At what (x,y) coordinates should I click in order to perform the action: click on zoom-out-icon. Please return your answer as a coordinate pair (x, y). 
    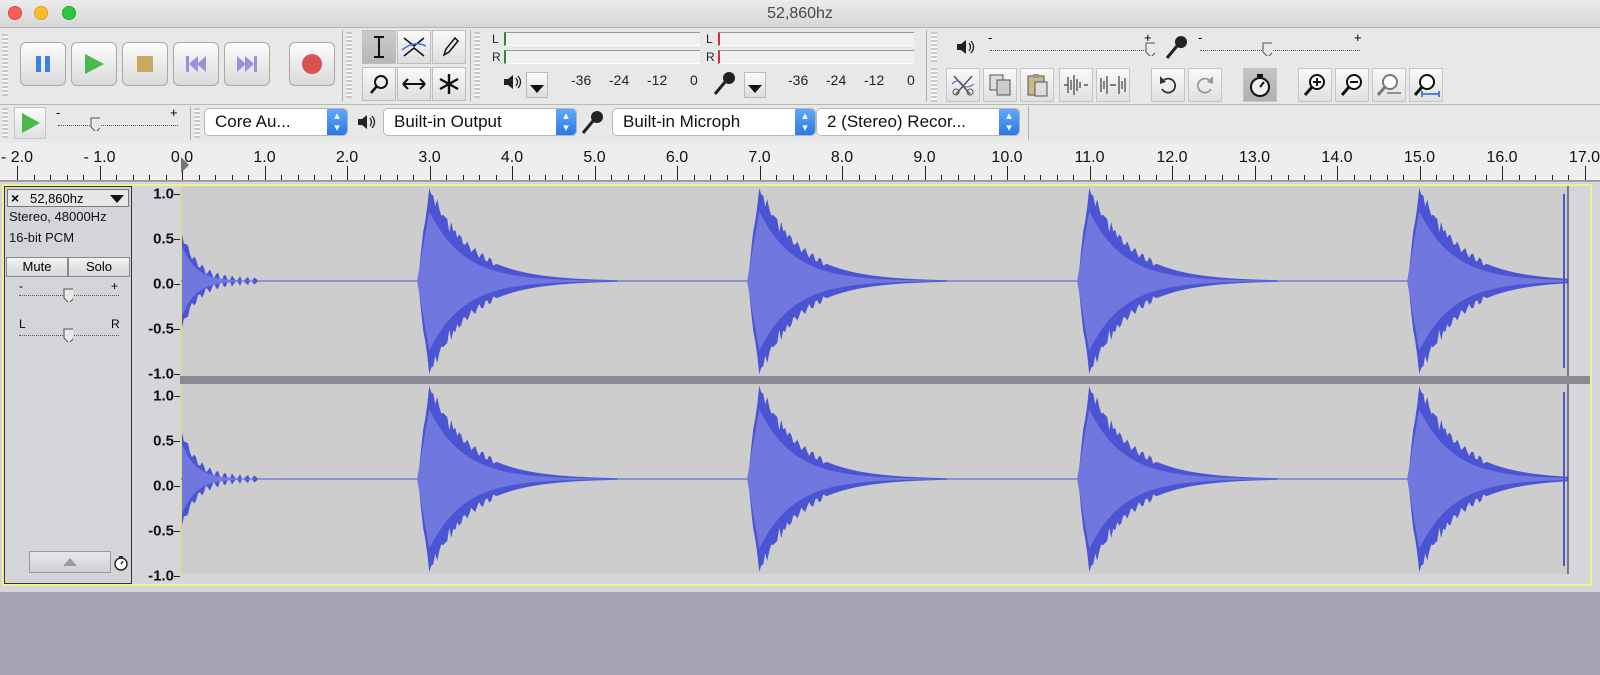
    Looking at the image, I should click on (1351, 85).